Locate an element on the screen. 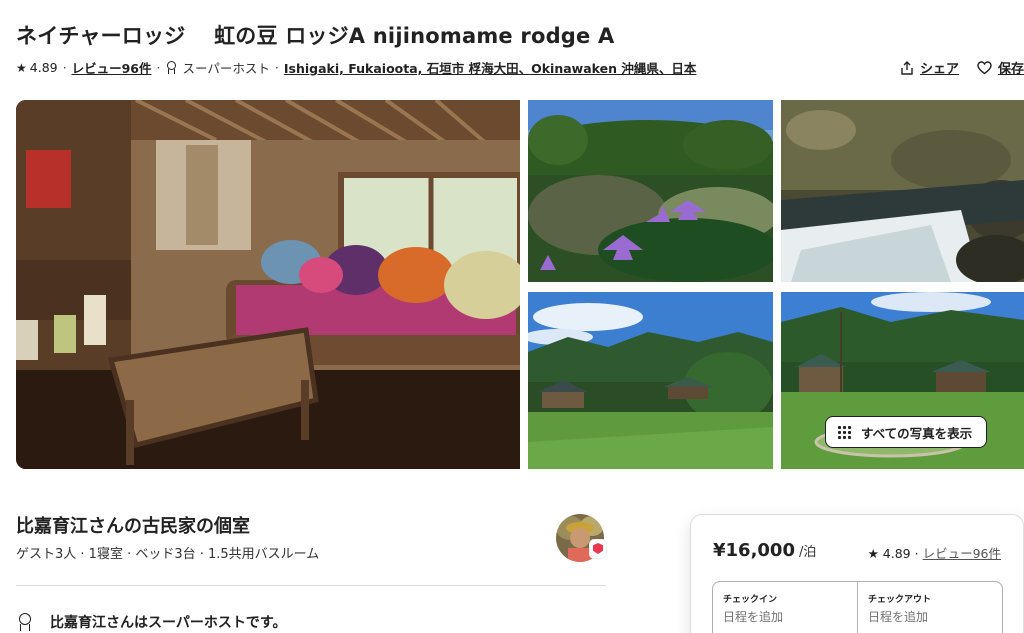  water-lily-photo is located at coordinates (650, 191).